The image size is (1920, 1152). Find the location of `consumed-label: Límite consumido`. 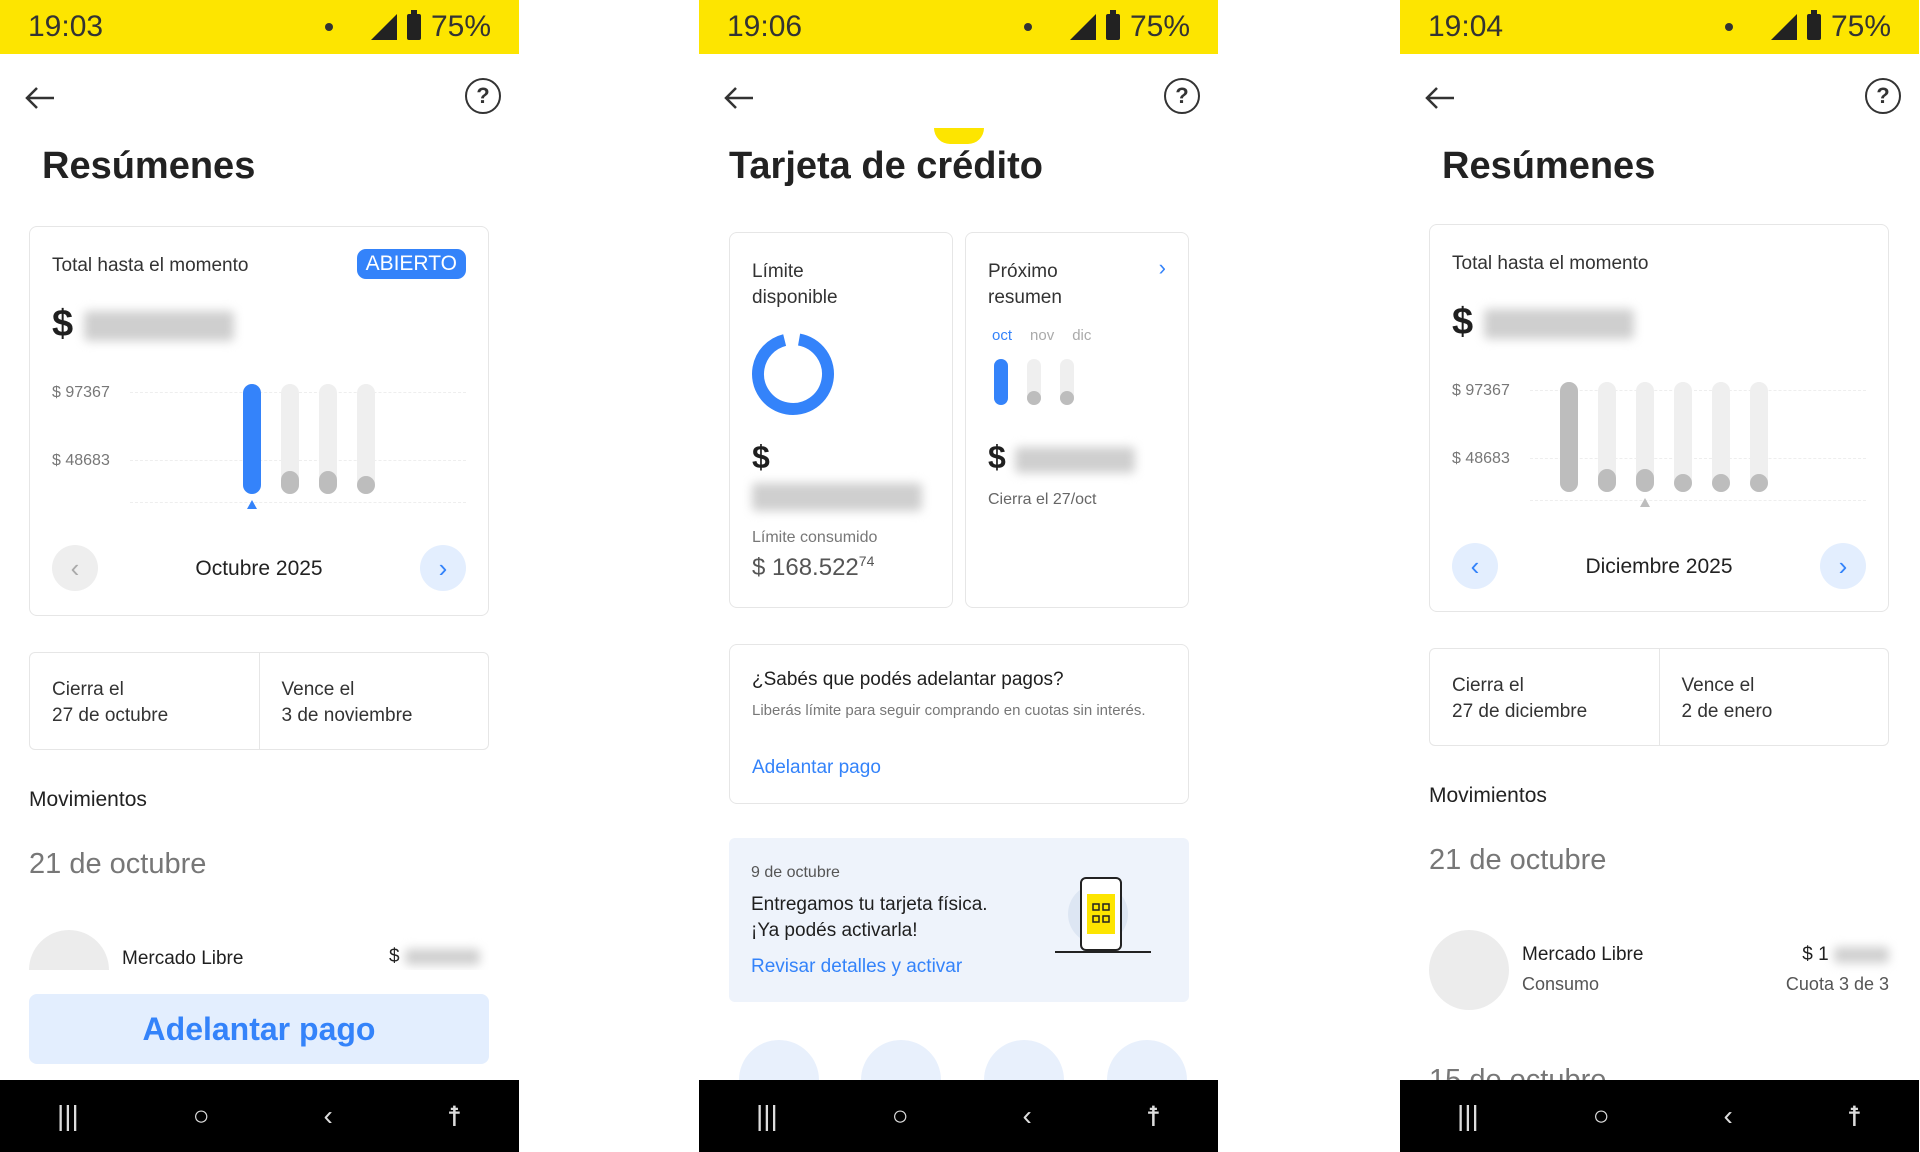

consumed-label: Límite consumido is located at coordinates (815, 537).